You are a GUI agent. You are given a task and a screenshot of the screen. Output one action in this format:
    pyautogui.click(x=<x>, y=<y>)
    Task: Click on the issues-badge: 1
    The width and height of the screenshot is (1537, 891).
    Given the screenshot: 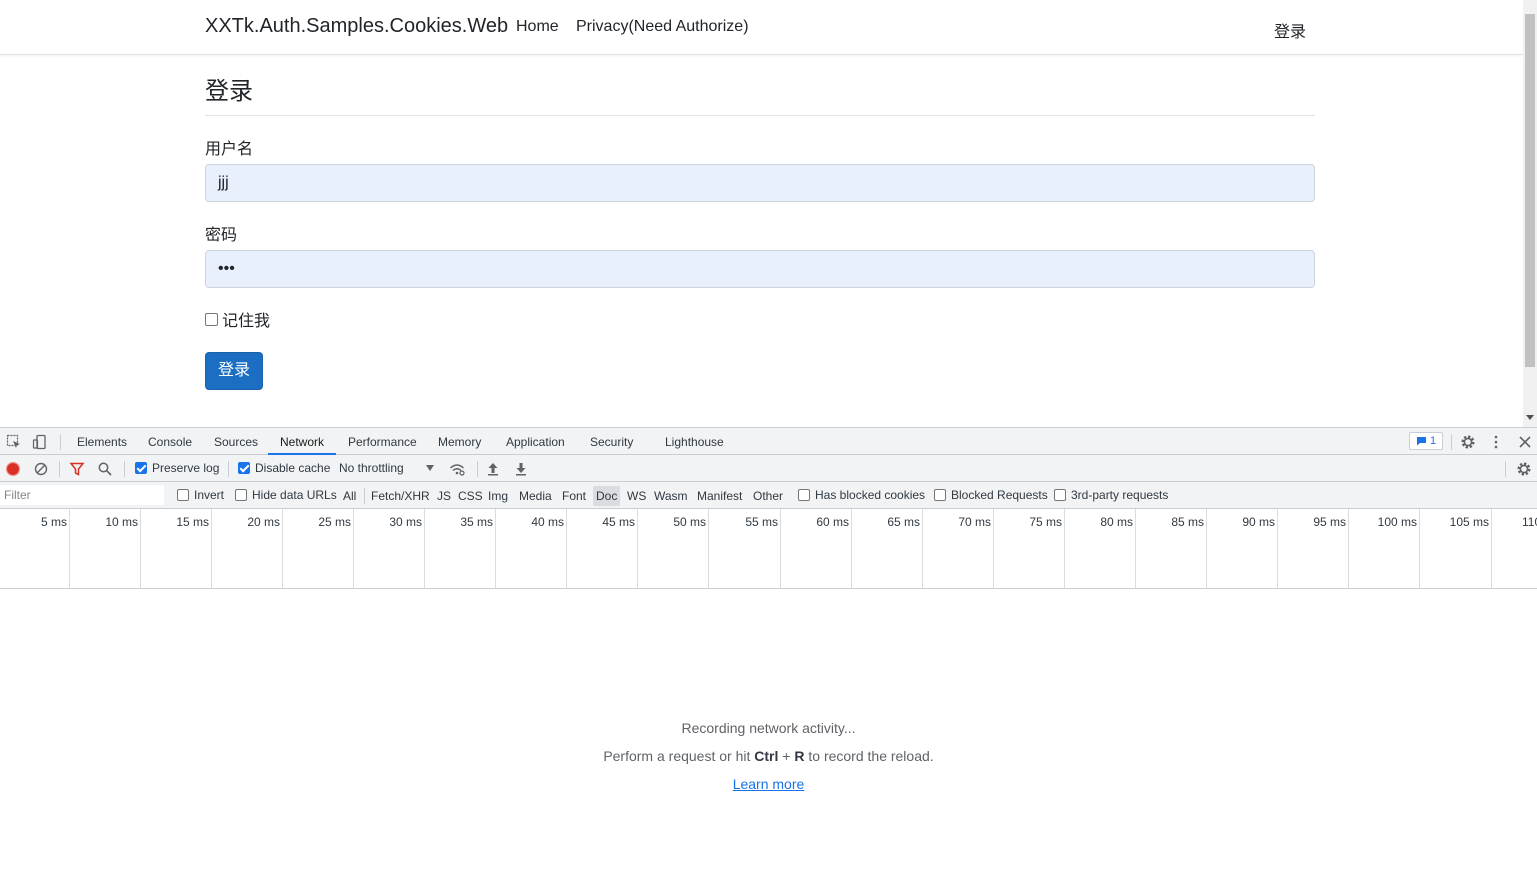 What is the action you would take?
    pyautogui.click(x=1426, y=441)
    